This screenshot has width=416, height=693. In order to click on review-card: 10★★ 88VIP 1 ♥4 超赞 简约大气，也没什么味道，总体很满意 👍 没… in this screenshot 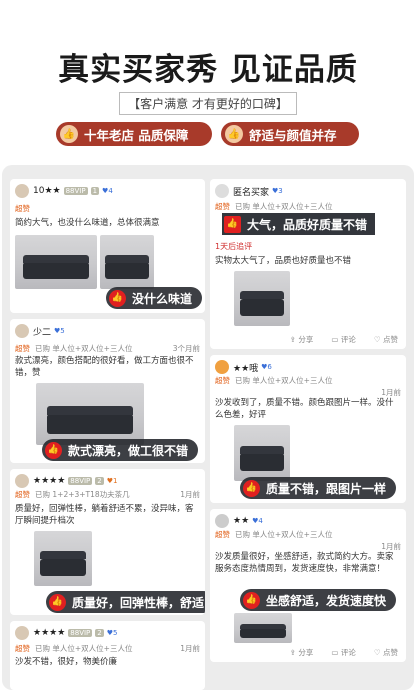, I will do `click(107, 246)`.